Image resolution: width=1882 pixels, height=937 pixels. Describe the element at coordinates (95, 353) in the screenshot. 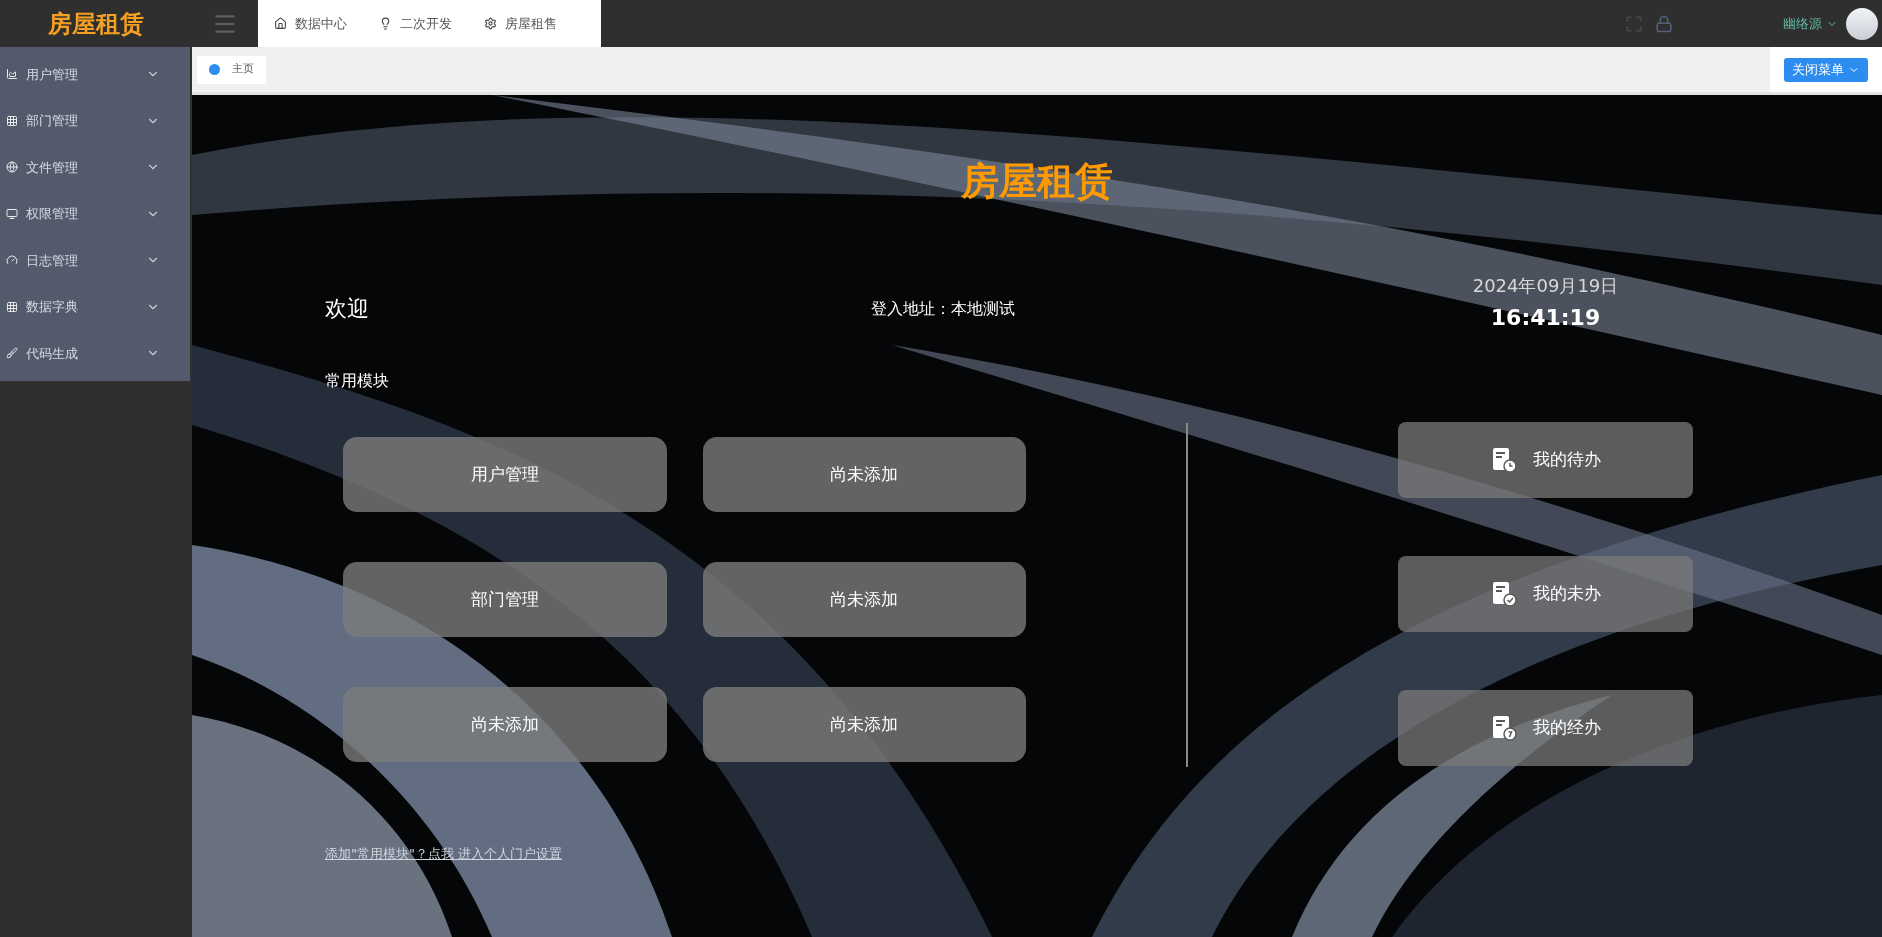

I see `sidebar-item: 代码生成` at that location.